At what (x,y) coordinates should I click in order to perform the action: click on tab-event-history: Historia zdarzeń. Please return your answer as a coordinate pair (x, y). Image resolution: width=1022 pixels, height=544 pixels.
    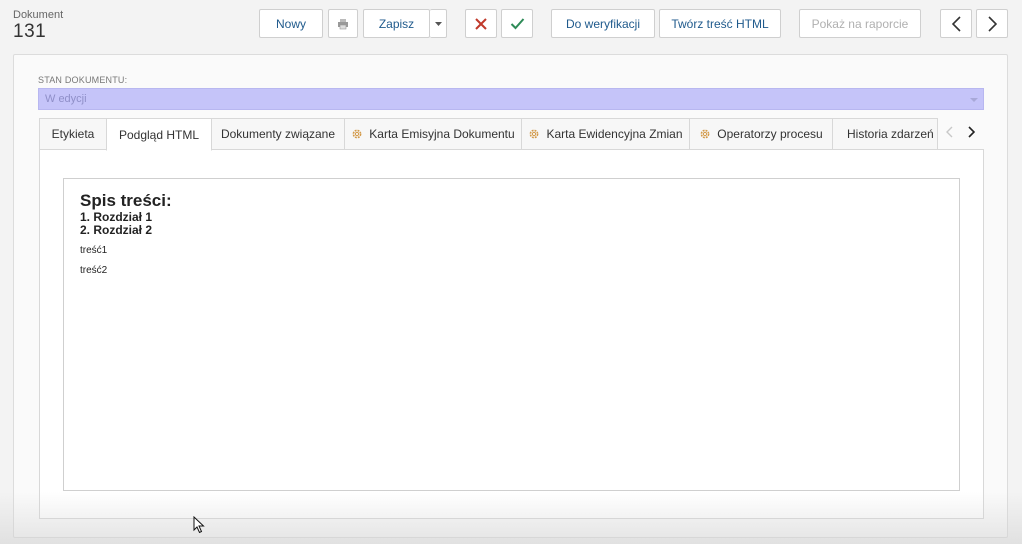
    Looking at the image, I should click on (885, 134).